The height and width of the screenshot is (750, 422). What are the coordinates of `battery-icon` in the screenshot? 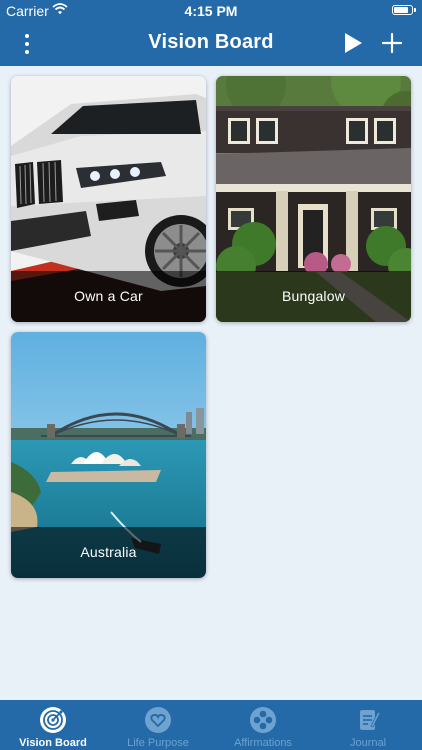 It's located at (404, 10).